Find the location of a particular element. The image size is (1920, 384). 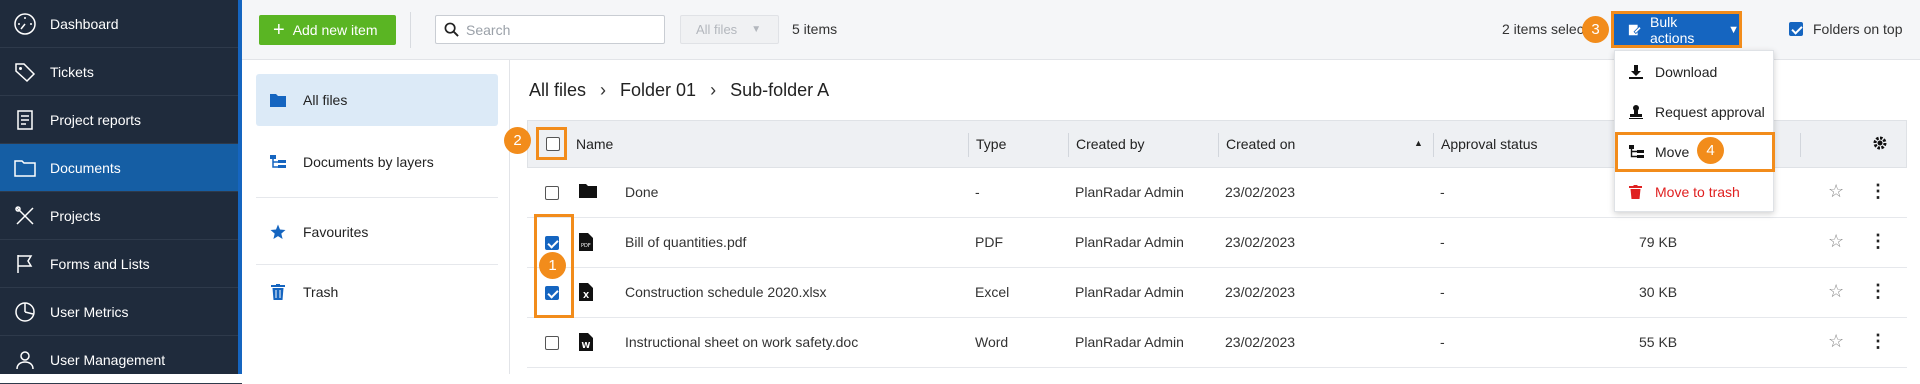

excel-file-icon: X is located at coordinates (586, 293).